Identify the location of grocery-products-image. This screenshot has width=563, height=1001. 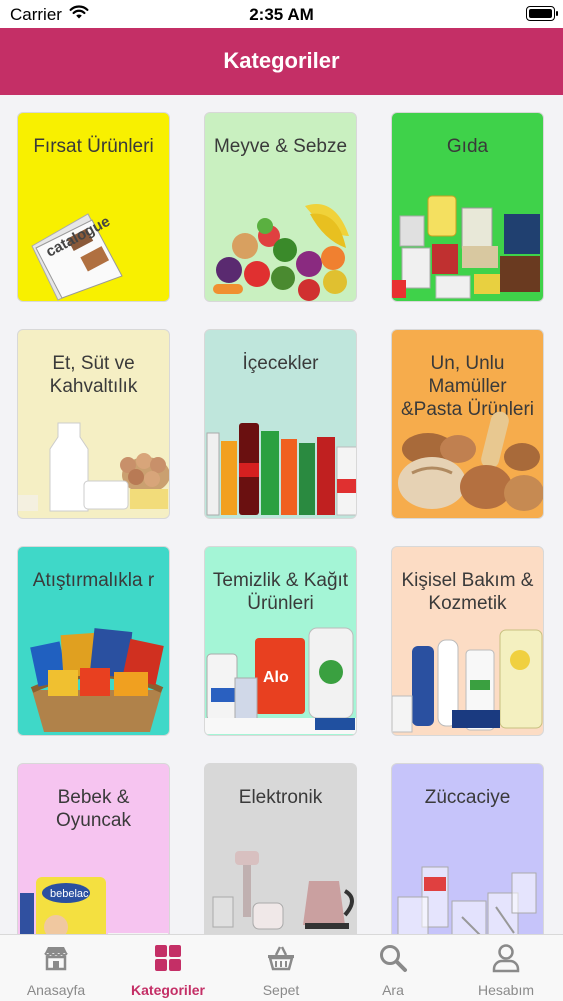
(466, 247).